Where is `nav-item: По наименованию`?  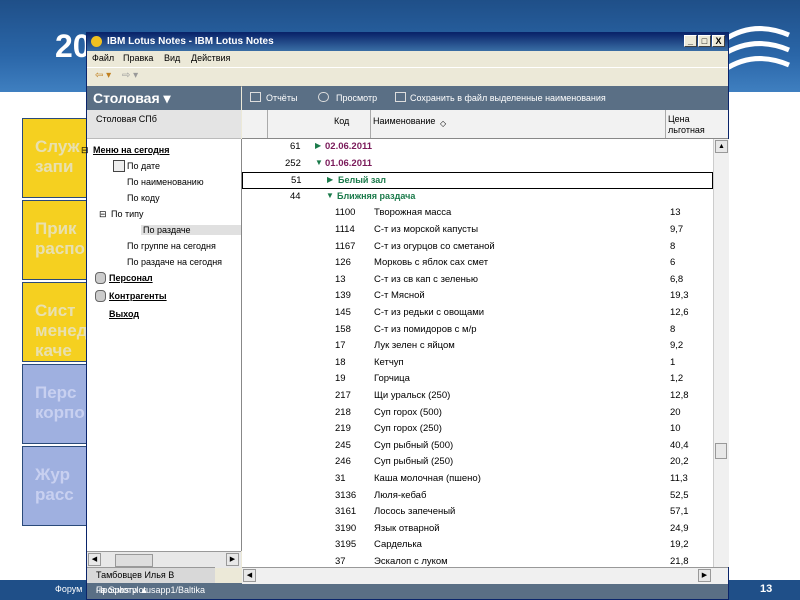 nav-item: По наименованию is located at coordinates (165, 182).